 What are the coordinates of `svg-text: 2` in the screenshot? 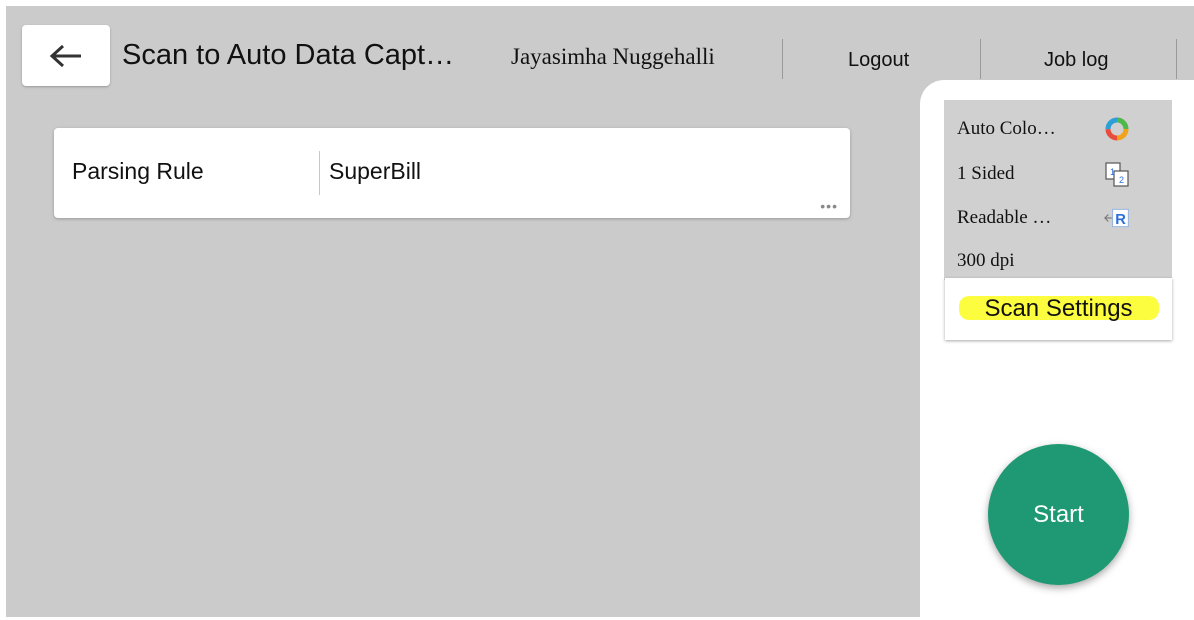 It's located at (1121, 180).